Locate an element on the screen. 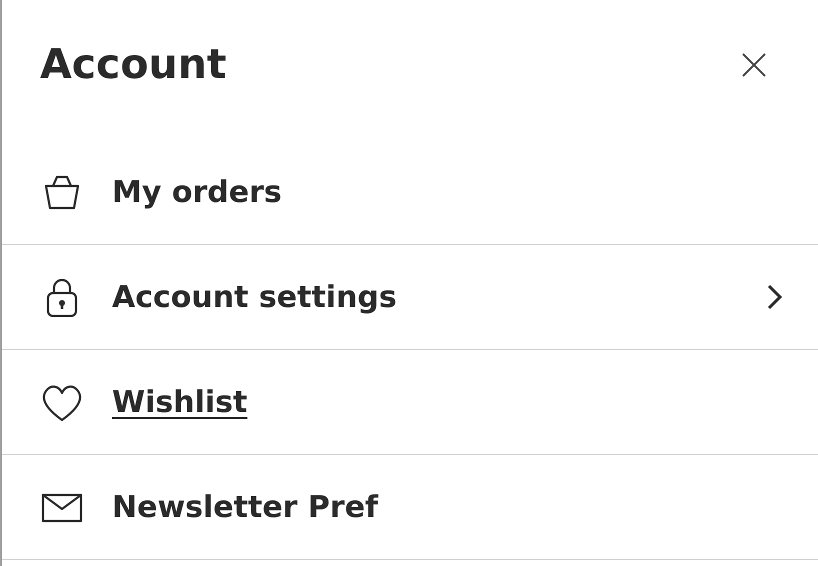 The width and height of the screenshot is (818, 566). menu-item-link: Account settings is located at coordinates (254, 297).